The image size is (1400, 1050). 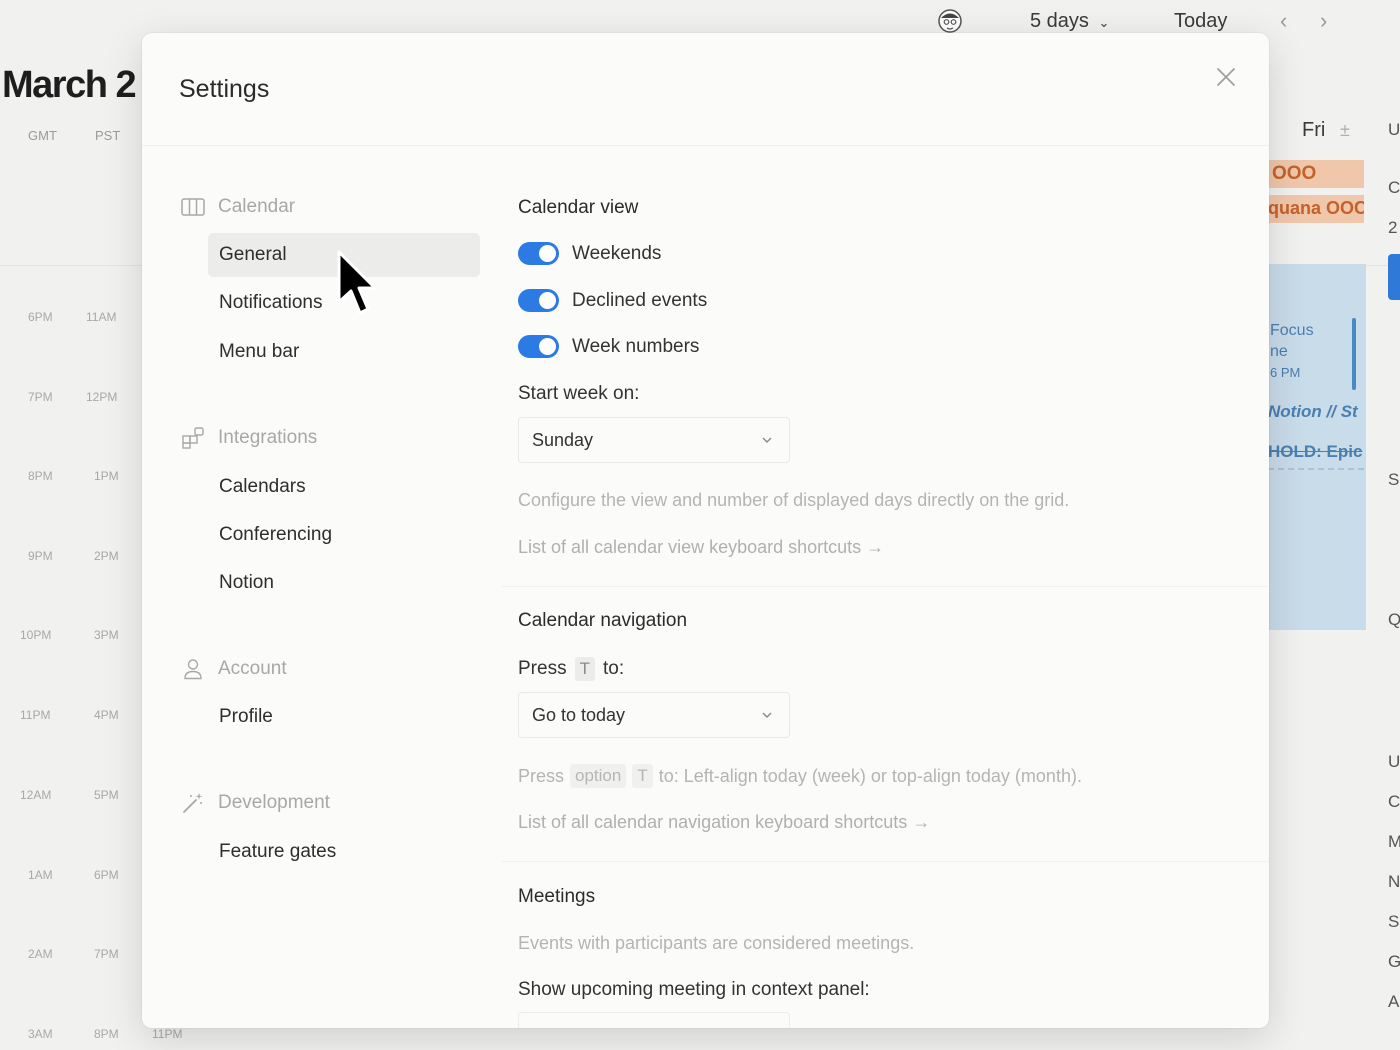 What do you see at coordinates (654, 440) in the screenshot?
I see `start-week-select: Sunday` at bounding box center [654, 440].